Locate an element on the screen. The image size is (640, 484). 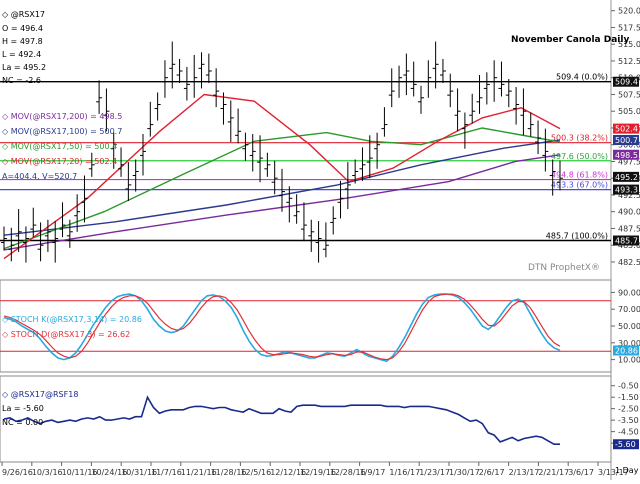
y-tick-label: 90.00 is located at coordinates (629, 292).